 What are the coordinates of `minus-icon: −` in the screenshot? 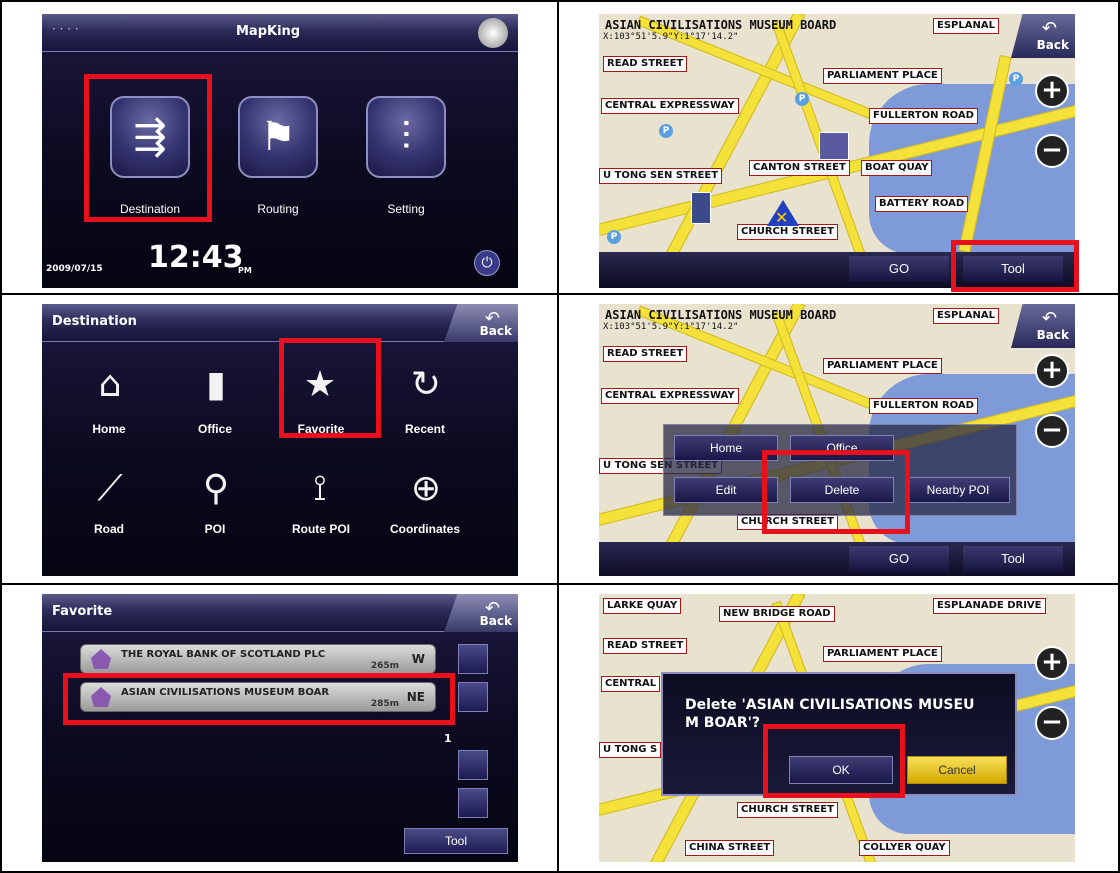 It's located at (1052, 722).